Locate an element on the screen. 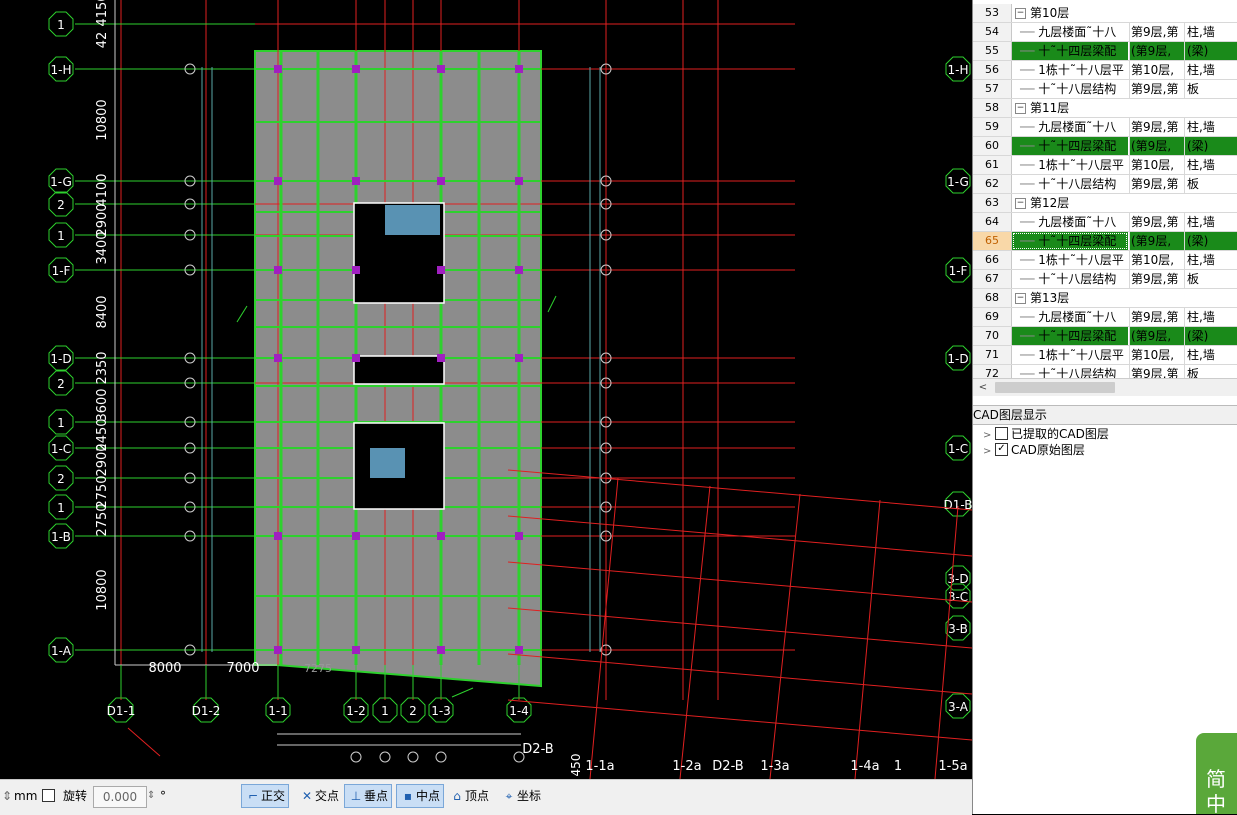  cell-text: 1栋十˜十八层平 is located at coordinates (1081, 70).